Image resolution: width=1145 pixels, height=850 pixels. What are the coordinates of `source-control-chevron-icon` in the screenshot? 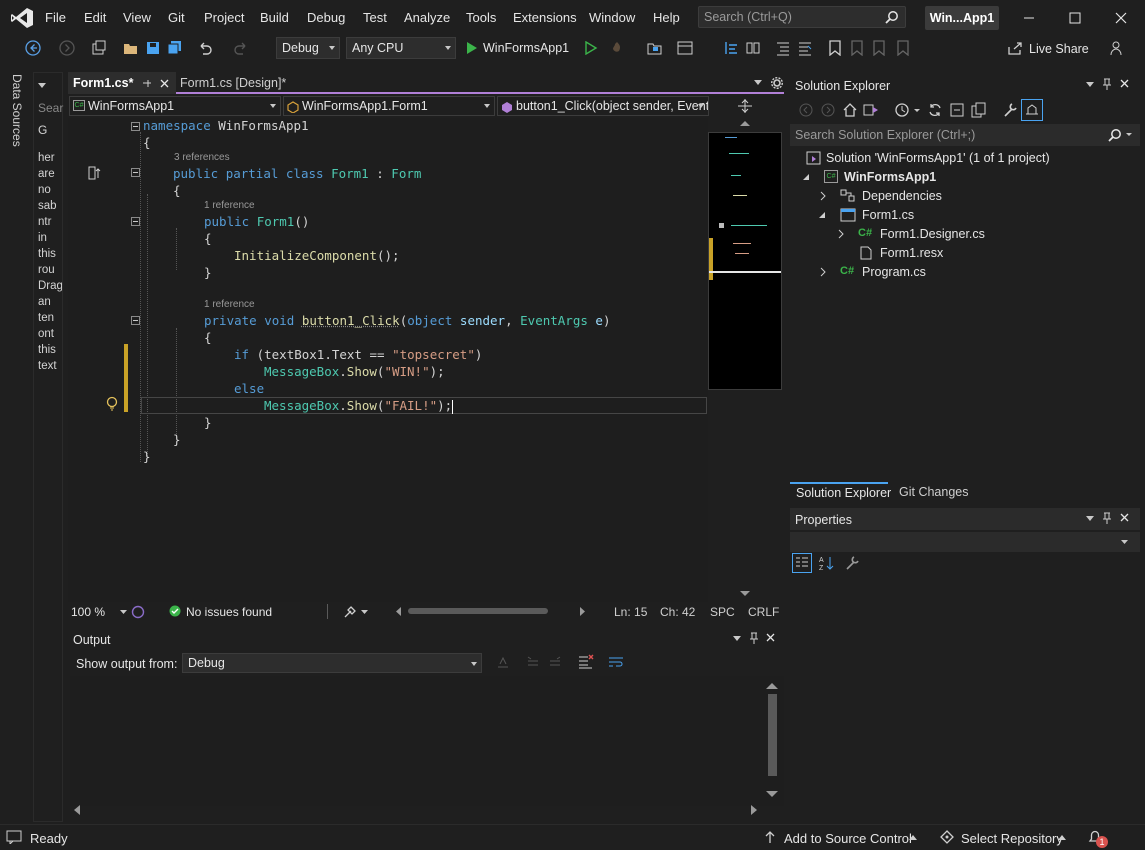 It's located at (913, 837).